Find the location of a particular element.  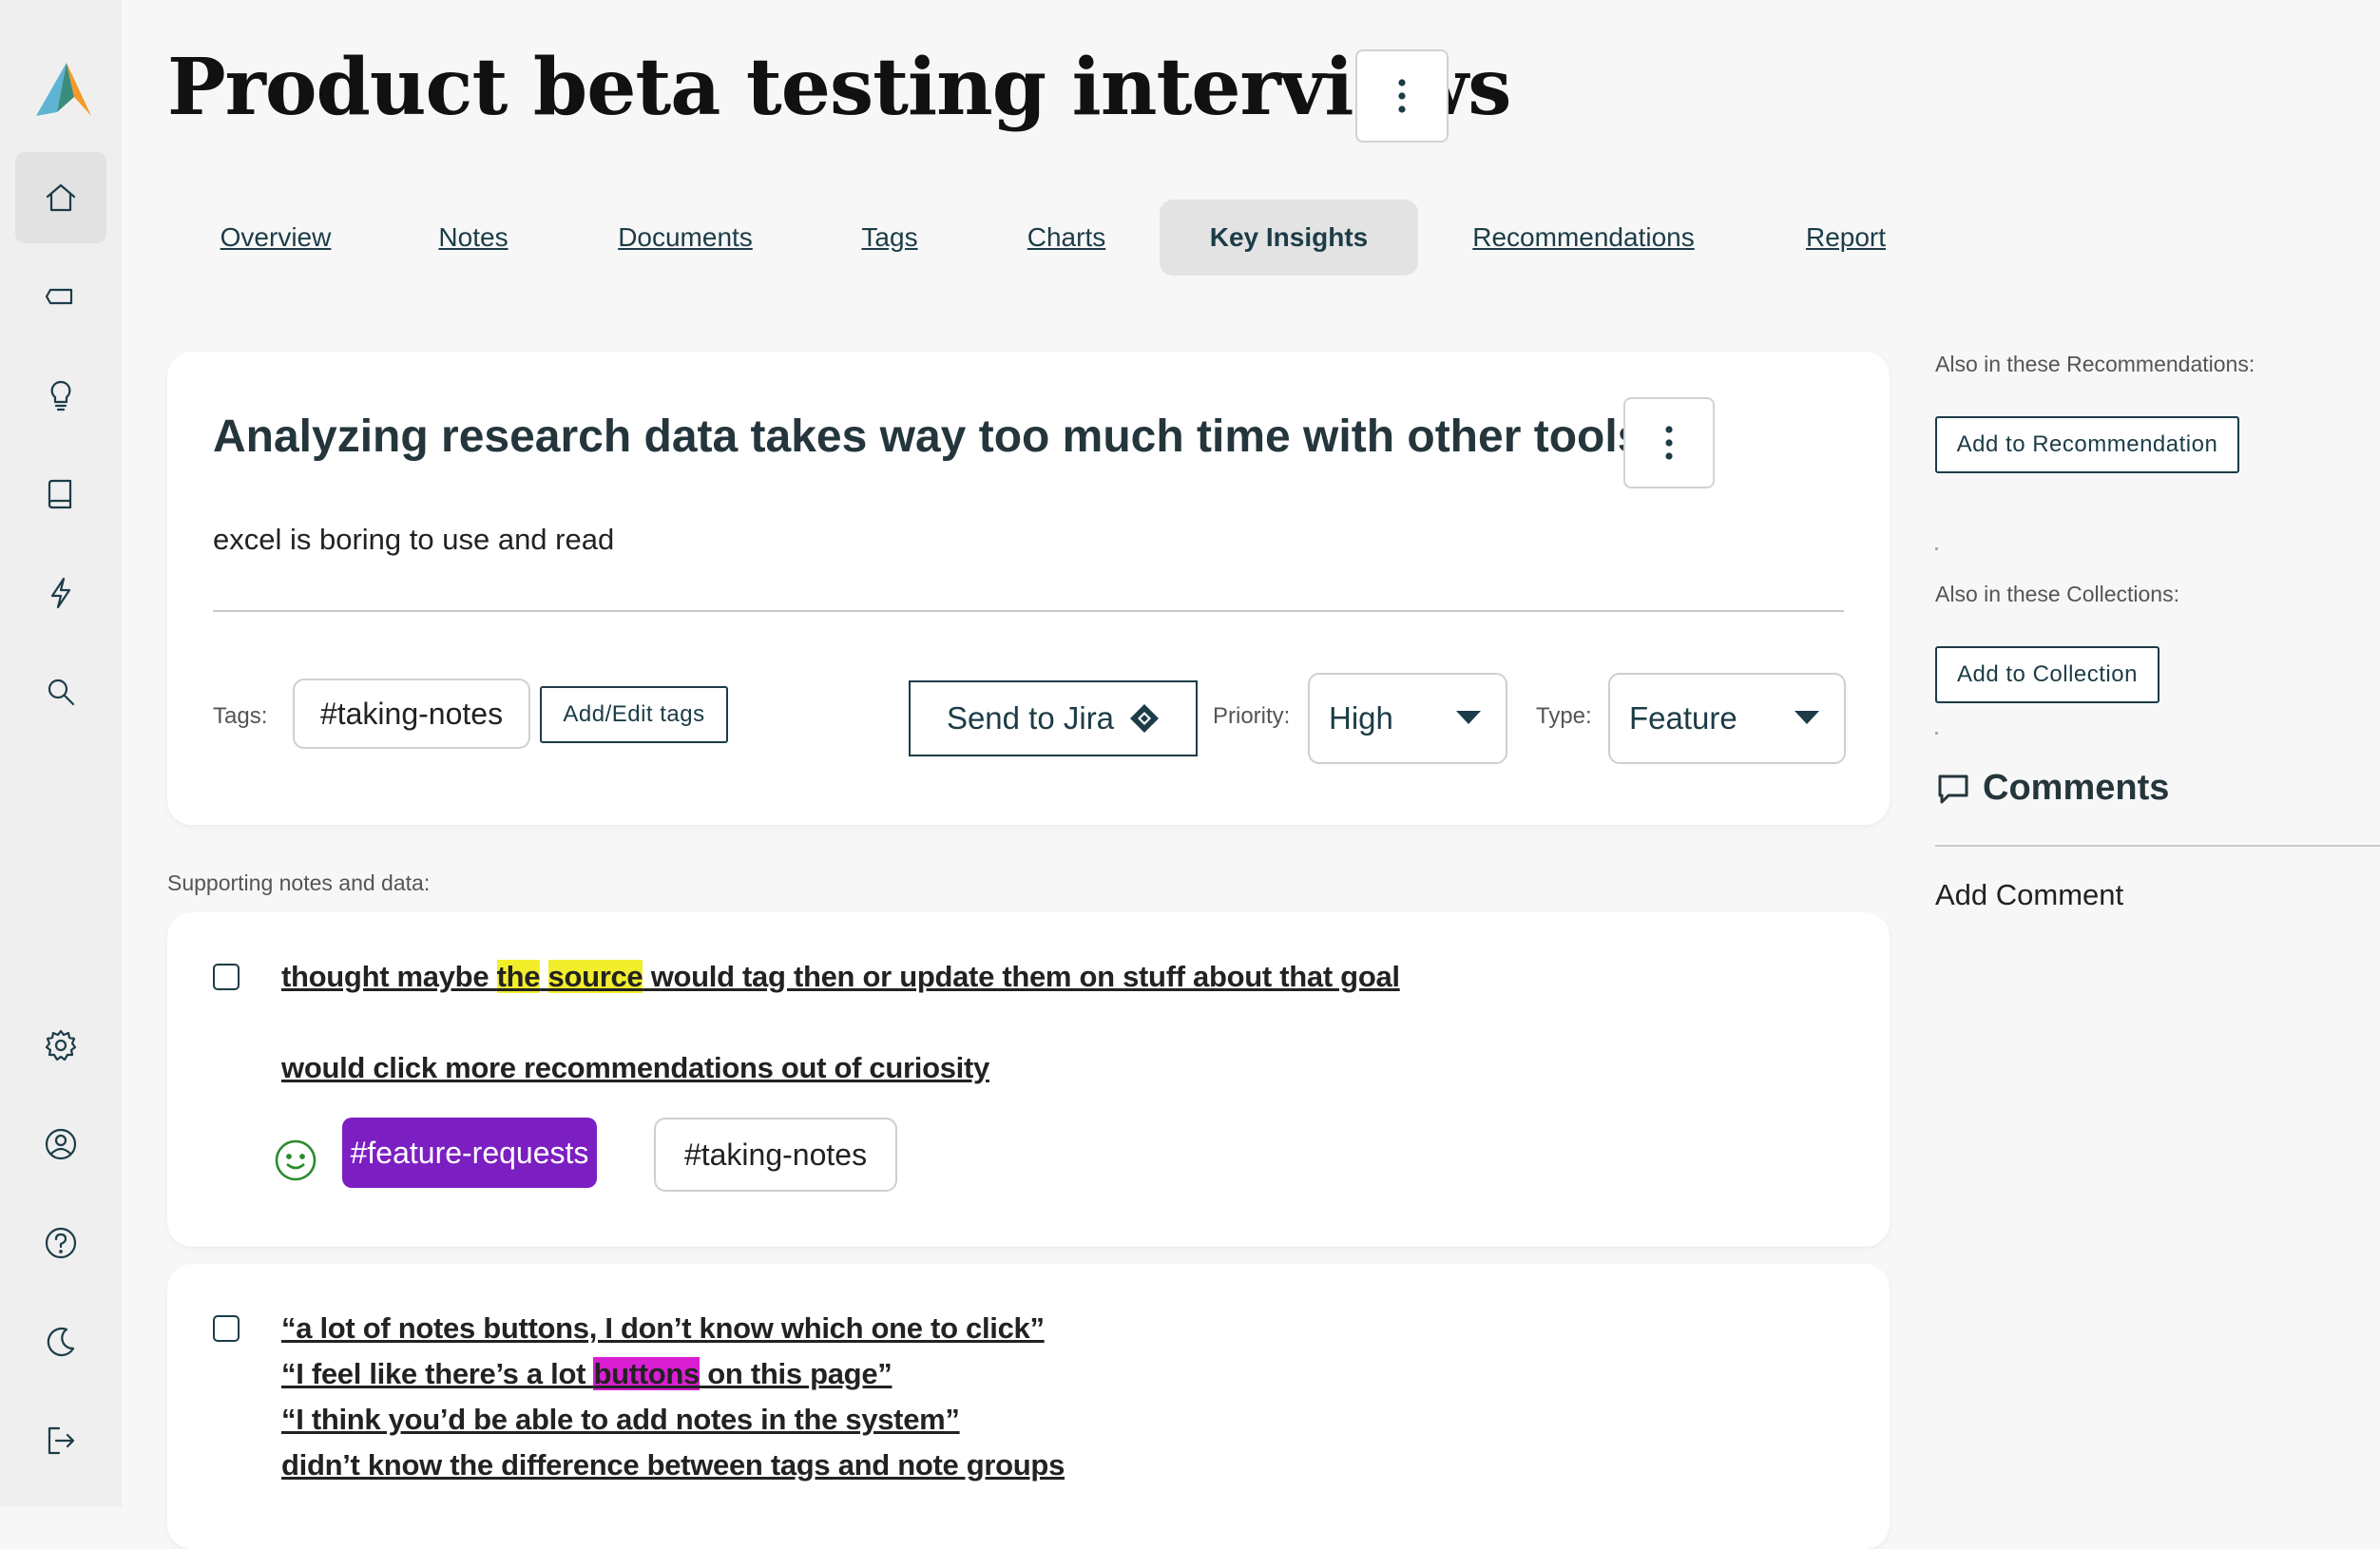

recommendations-label: Also in these Recommendations: is located at coordinates (2095, 364).